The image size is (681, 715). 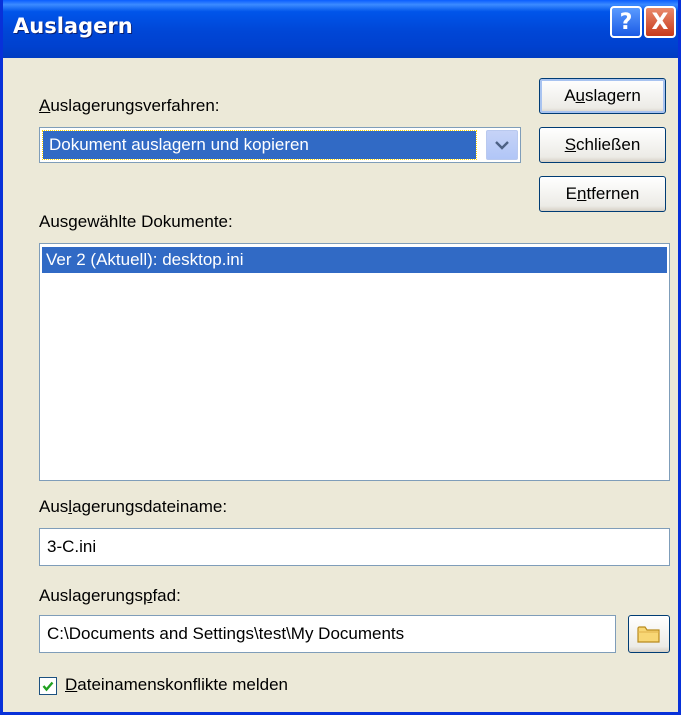 I want to click on window-title: Auslagern, so click(x=73, y=26).